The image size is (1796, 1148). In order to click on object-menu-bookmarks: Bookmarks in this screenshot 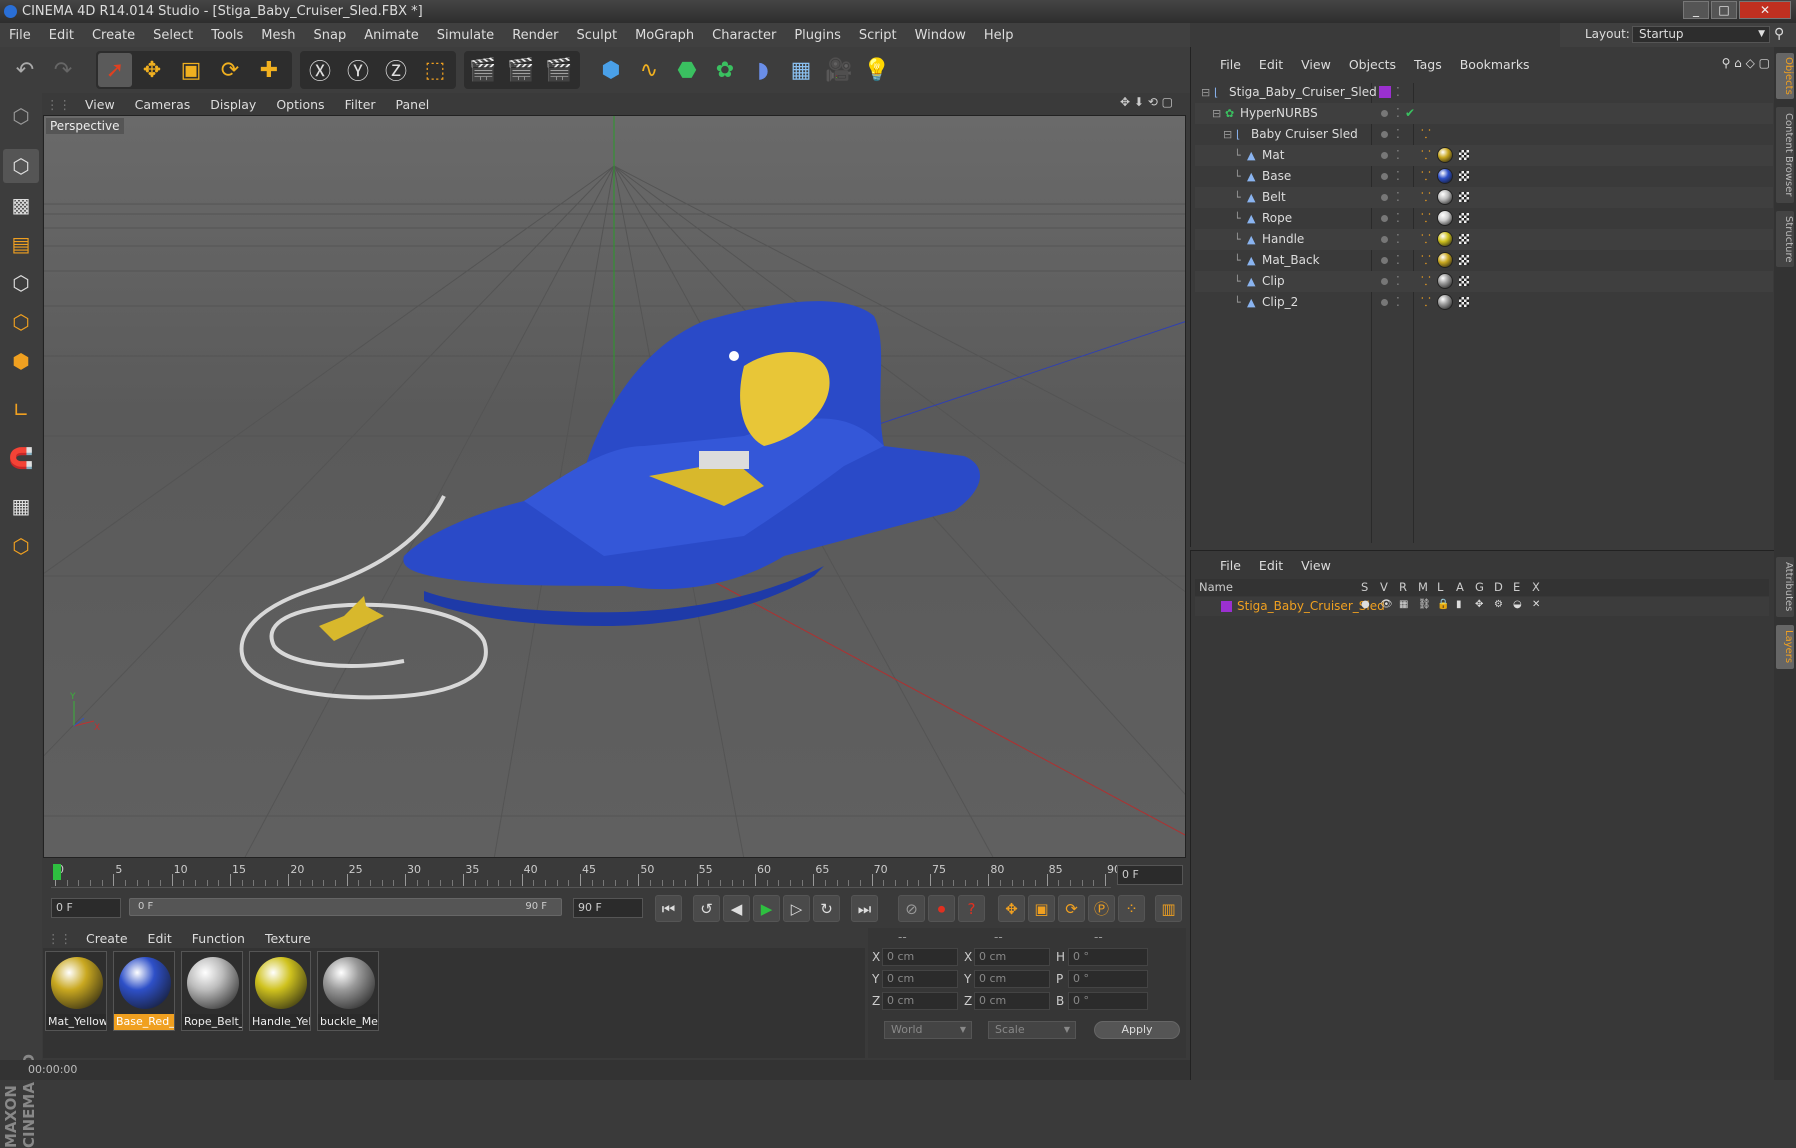, I will do `click(1495, 64)`.